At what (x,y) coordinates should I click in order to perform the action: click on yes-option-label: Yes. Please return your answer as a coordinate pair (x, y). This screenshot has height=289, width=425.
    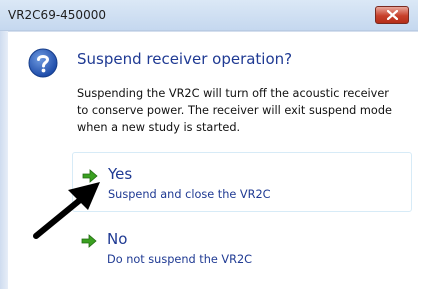
    Looking at the image, I should click on (120, 174).